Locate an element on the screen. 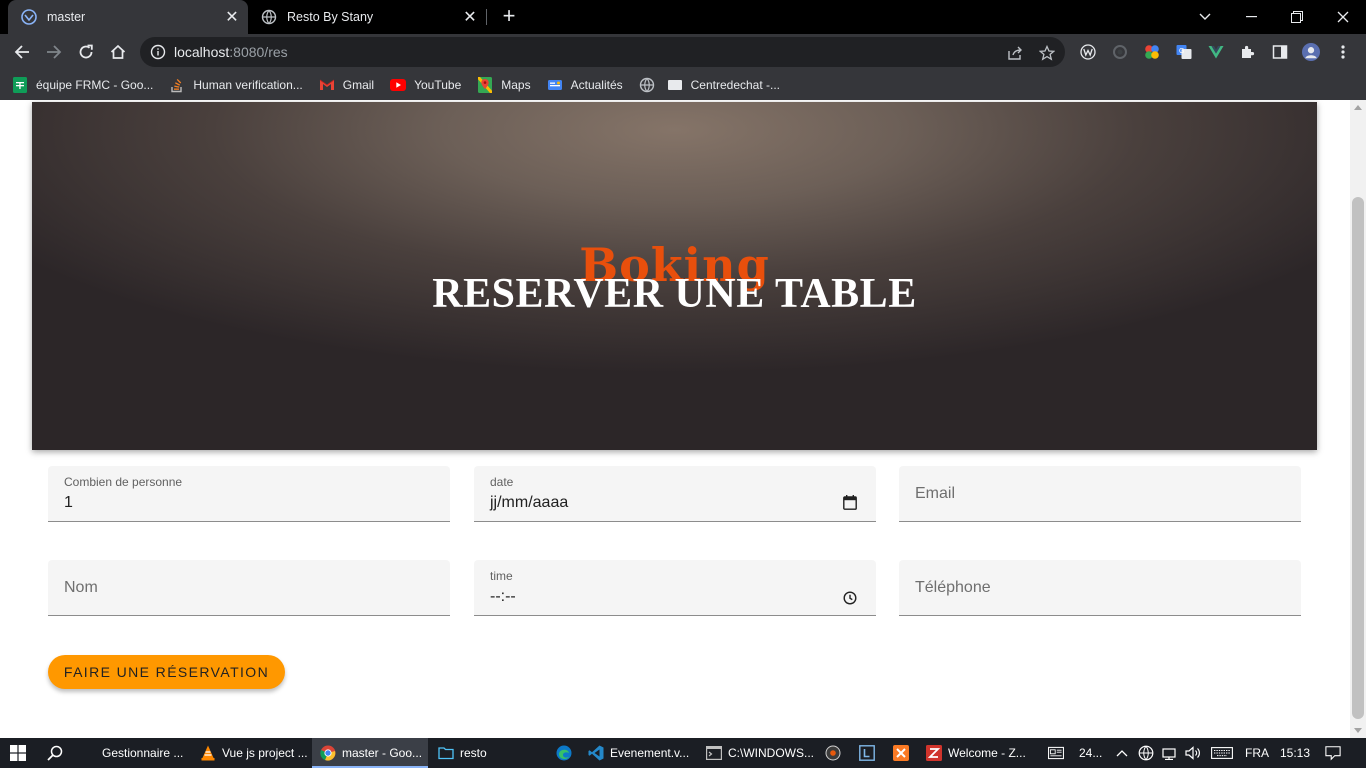 This screenshot has width=1366, height=768. calendar-icon is located at coordinates (850, 502).